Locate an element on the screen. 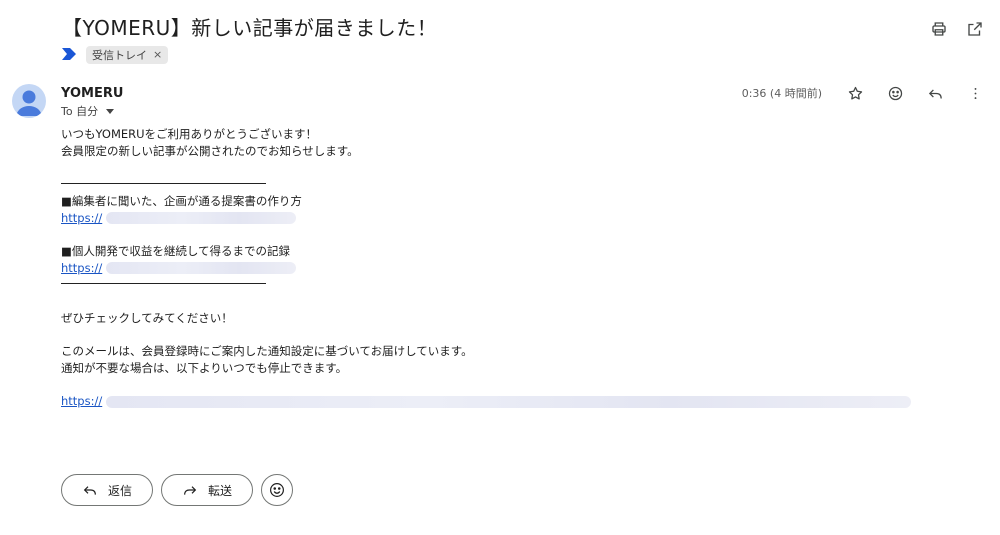 Image resolution: width=1000 pixels, height=535 pixels. cta-line: ぜひチェックしてみてください！ is located at coordinates (147, 318).